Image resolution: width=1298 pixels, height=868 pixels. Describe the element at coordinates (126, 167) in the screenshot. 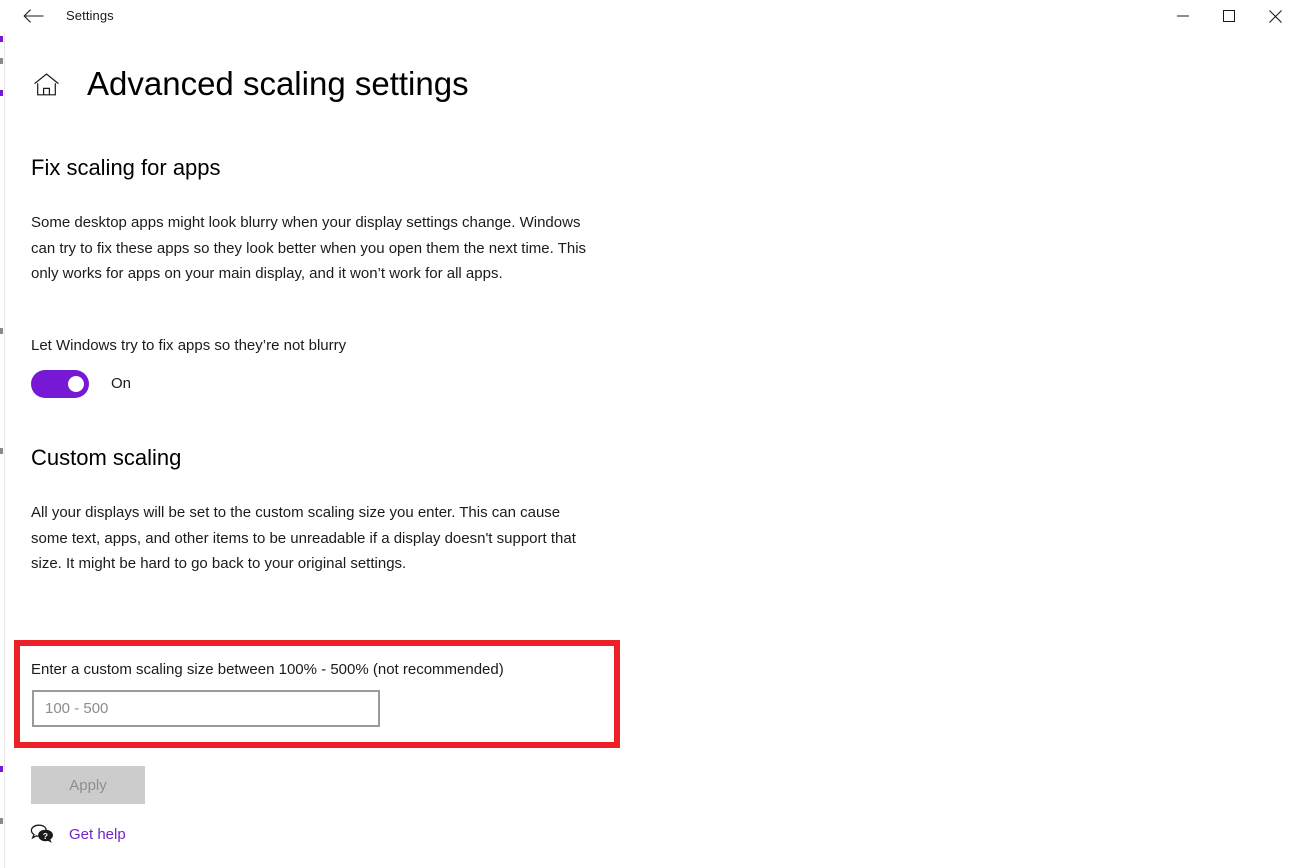

I see `section-heading-fix-scaling: Fix scaling for apps` at that location.